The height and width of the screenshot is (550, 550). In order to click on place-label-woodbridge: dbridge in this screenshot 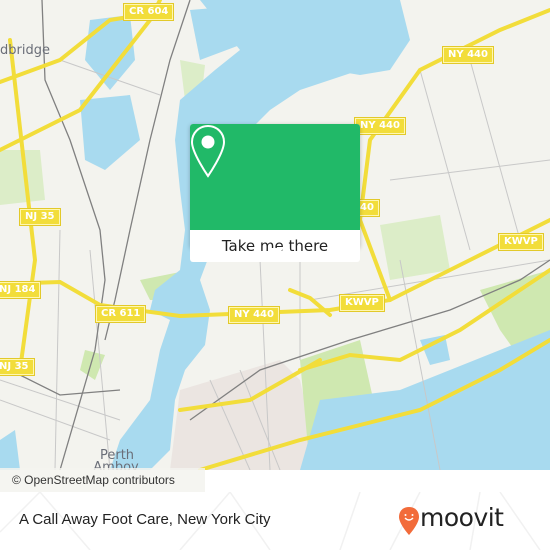, I will do `click(25, 50)`.